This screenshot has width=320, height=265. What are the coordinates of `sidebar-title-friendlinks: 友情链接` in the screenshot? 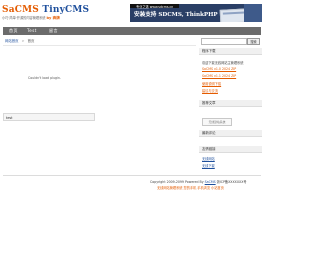 It's located at (230, 149).